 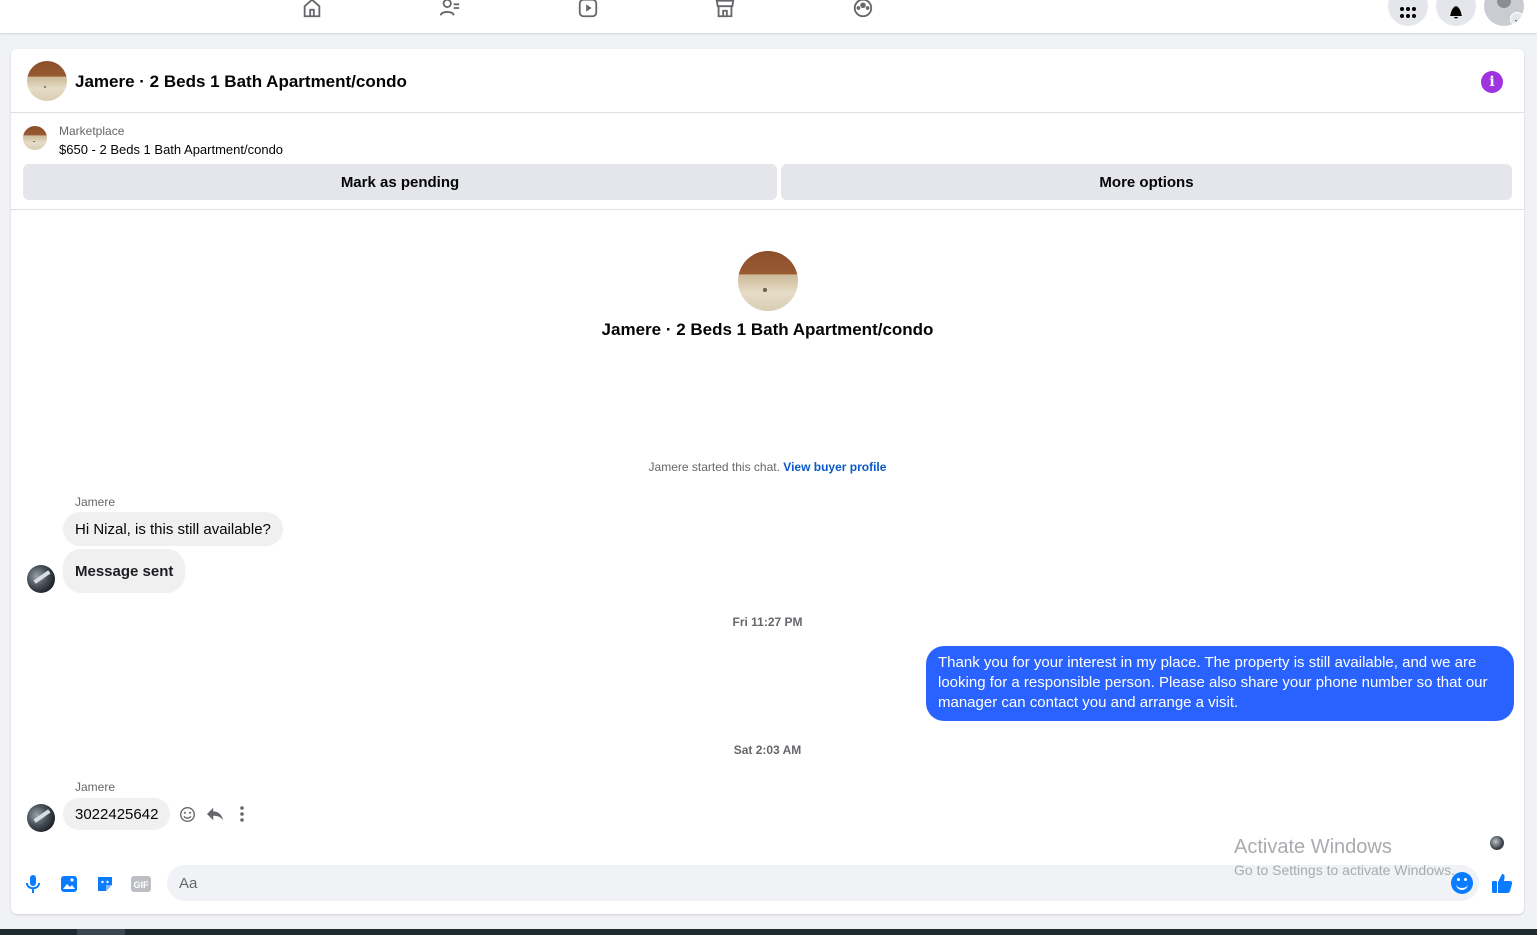 What do you see at coordinates (92, 131) in the screenshot?
I see `marketplace-label: Marketplace` at bounding box center [92, 131].